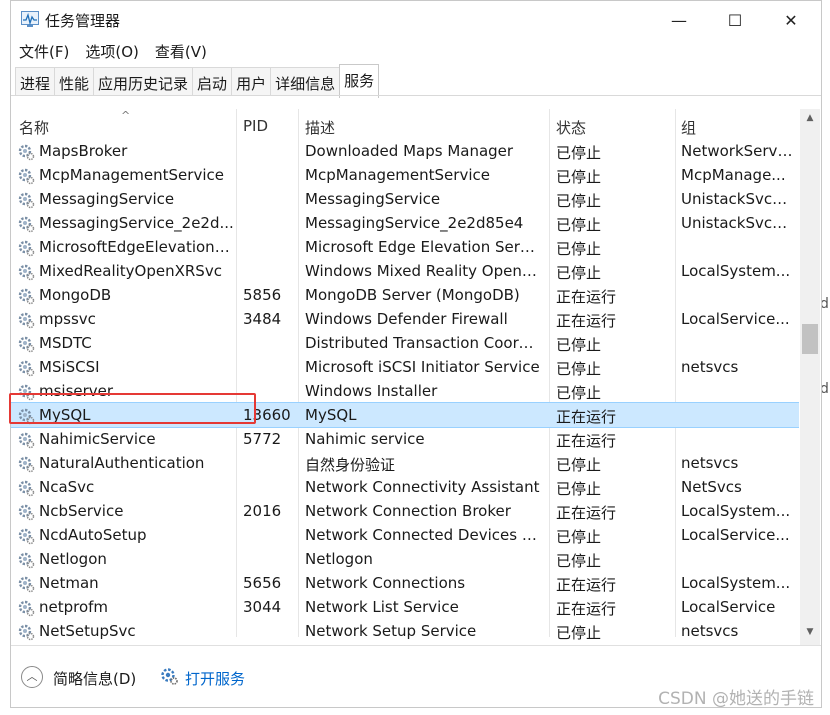 Image resolution: width=830 pixels, height=715 pixels. What do you see at coordinates (382, 607) in the screenshot?
I see `service-description: Network List Service` at bounding box center [382, 607].